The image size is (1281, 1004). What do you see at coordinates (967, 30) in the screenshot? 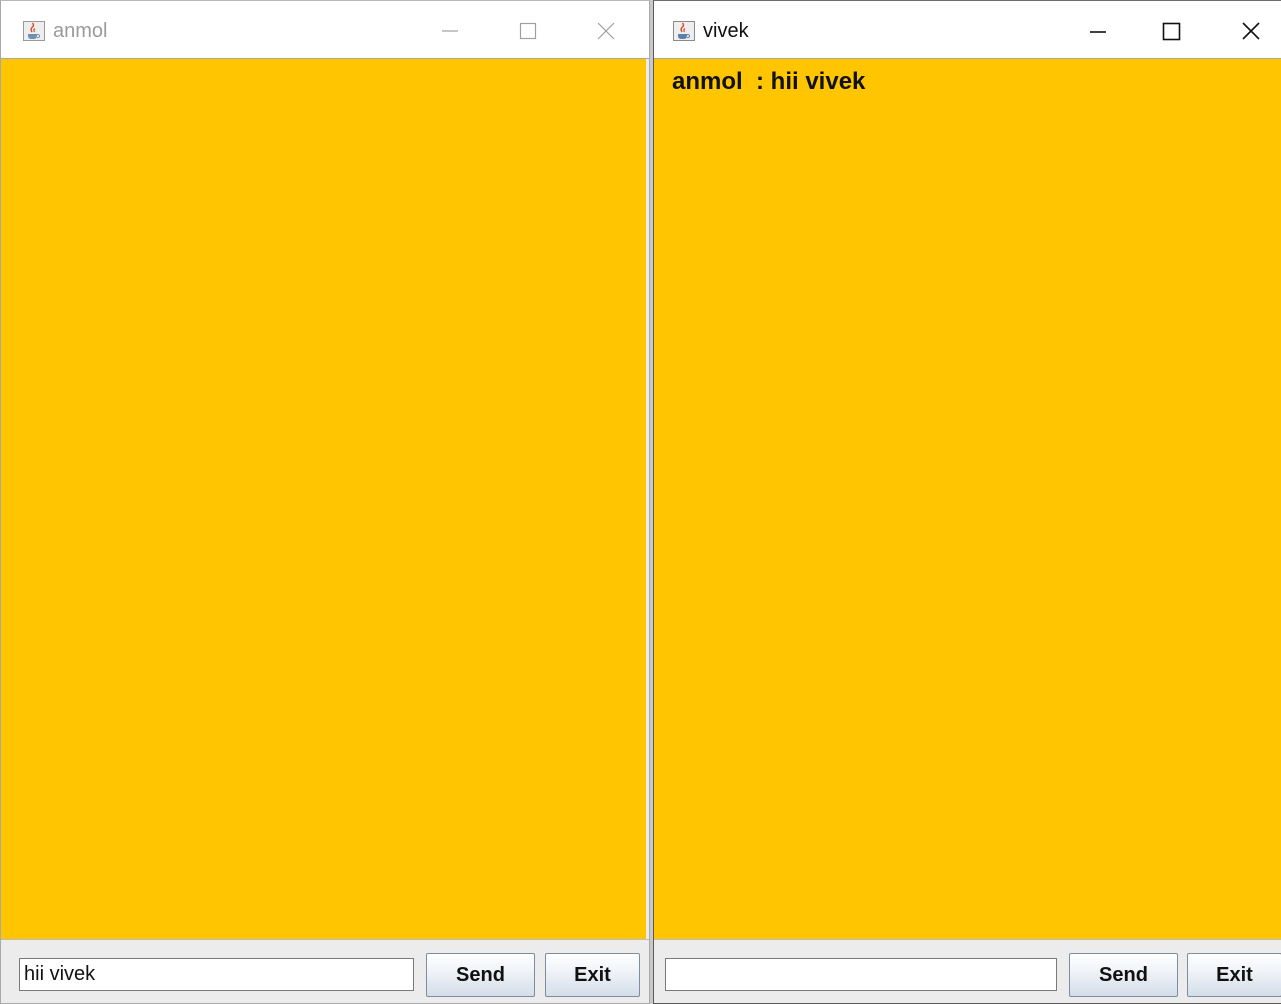
I see `title-bar: vivek` at bounding box center [967, 30].